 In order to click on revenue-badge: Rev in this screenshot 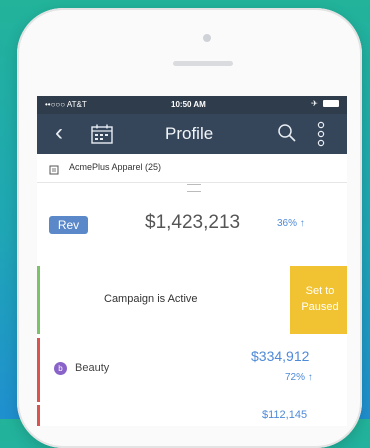, I will do `click(68, 225)`.